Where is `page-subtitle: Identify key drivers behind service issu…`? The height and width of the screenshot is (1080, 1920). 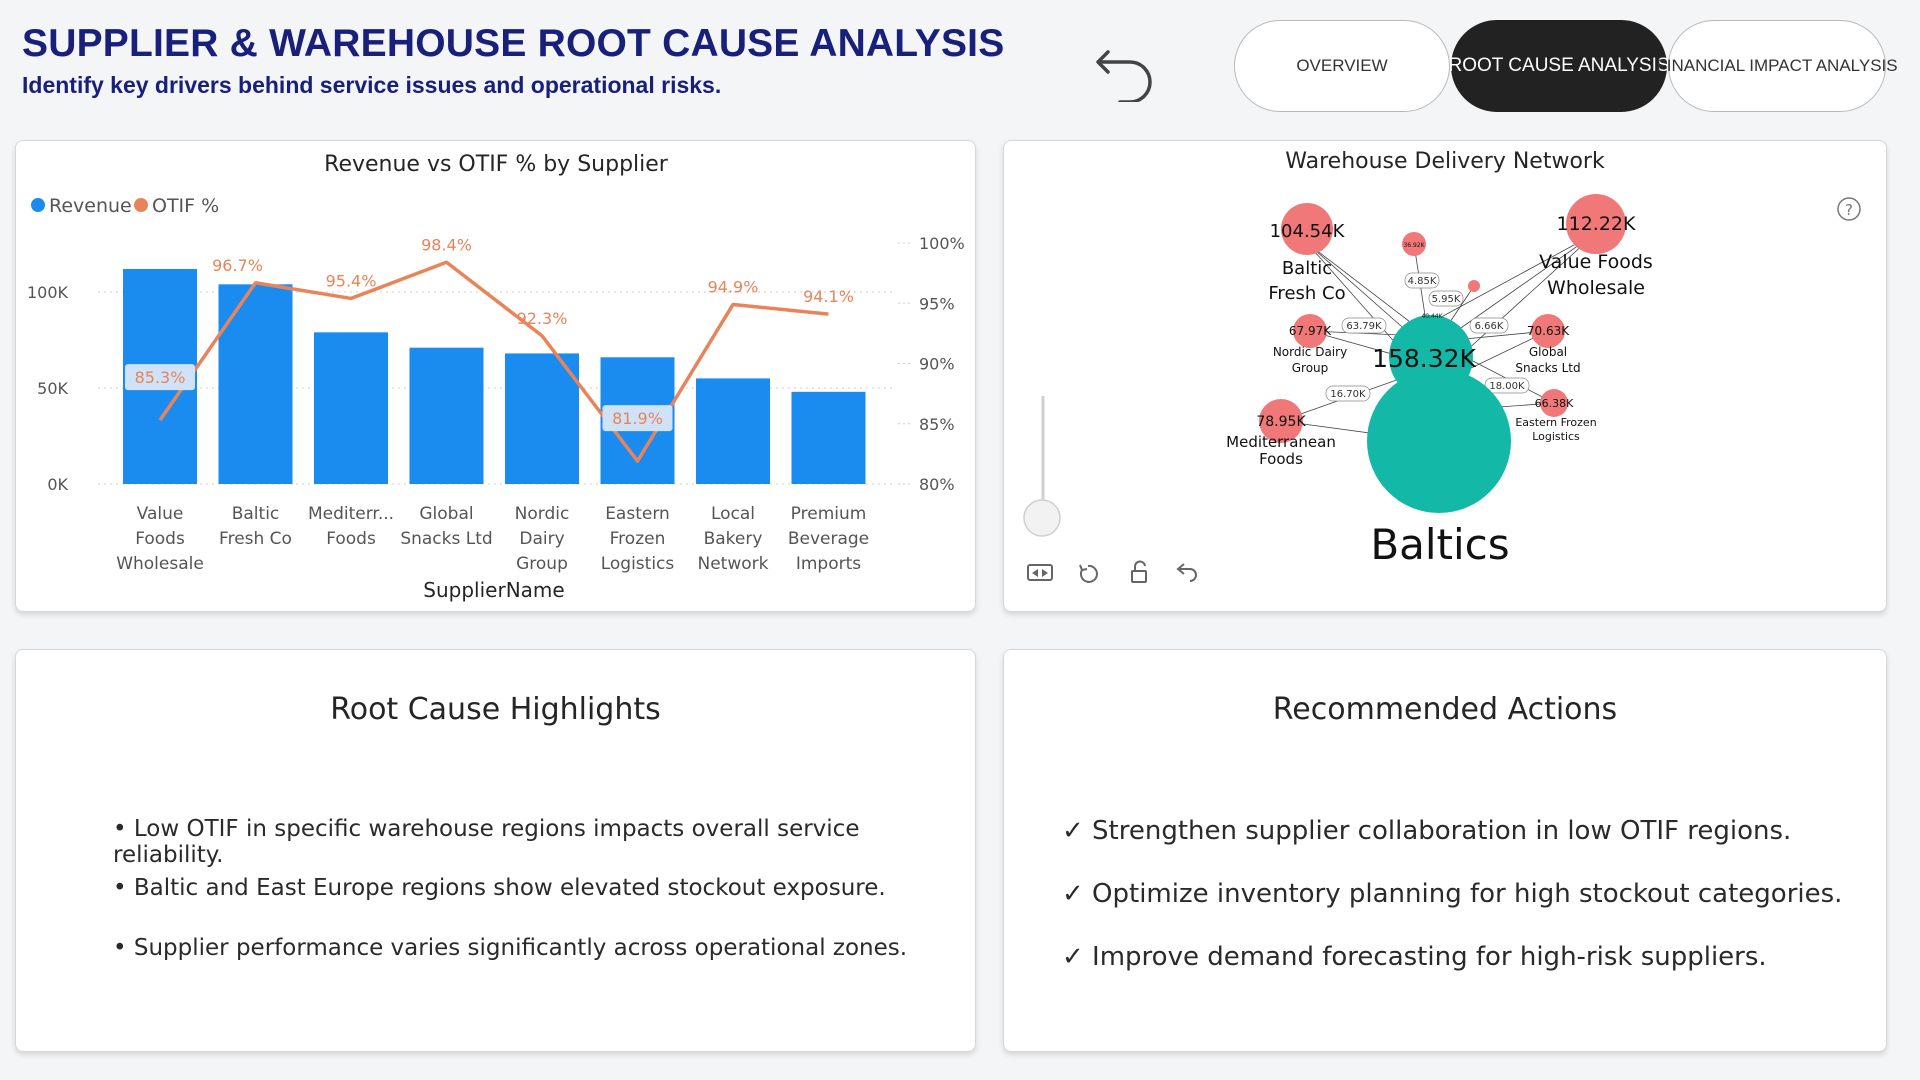 page-subtitle: Identify key drivers behind service issu… is located at coordinates (372, 85).